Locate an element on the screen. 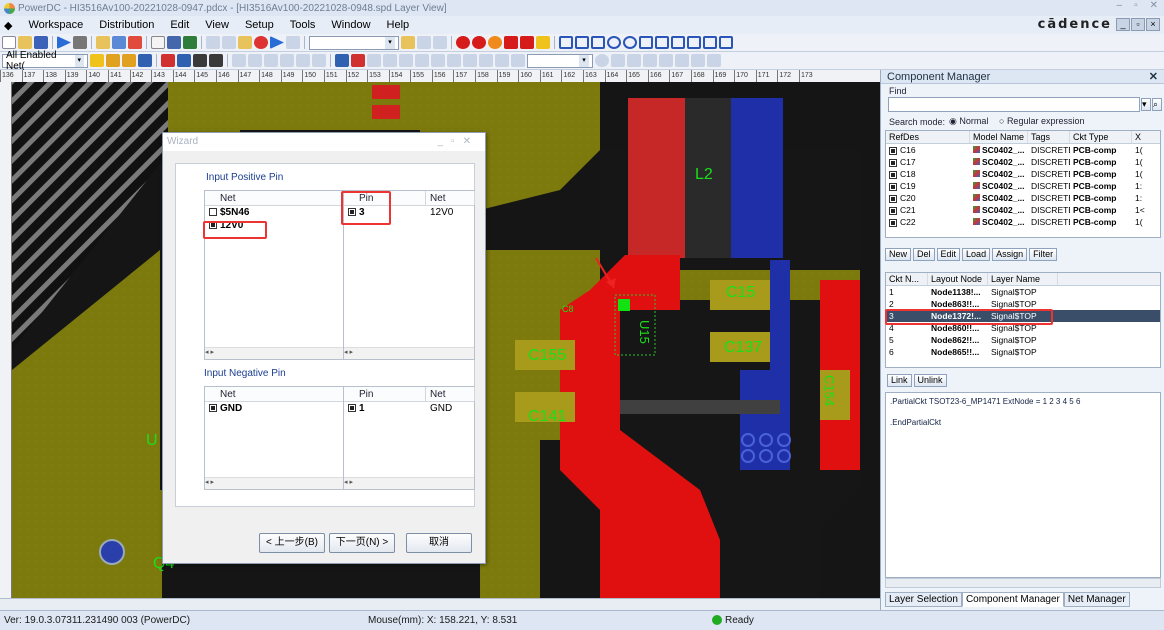 The width and height of the screenshot is (1164, 630). neg-pin-hscroll: ◂ ▸ is located at coordinates (409, 483).